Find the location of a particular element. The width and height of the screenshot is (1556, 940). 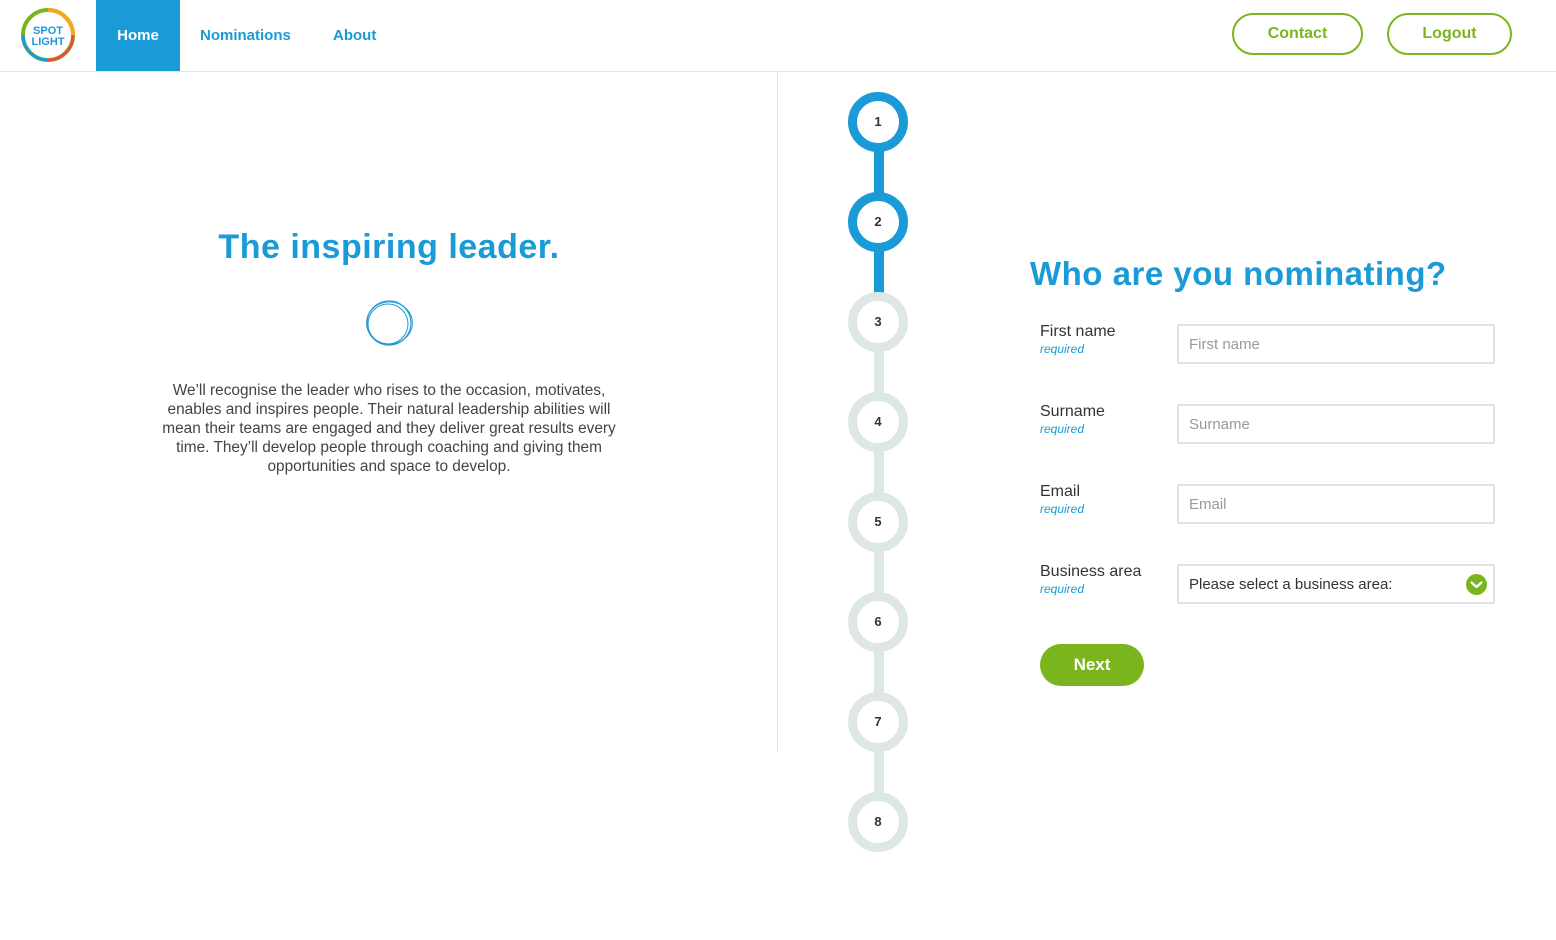

step-7: 7 is located at coordinates (878, 722).